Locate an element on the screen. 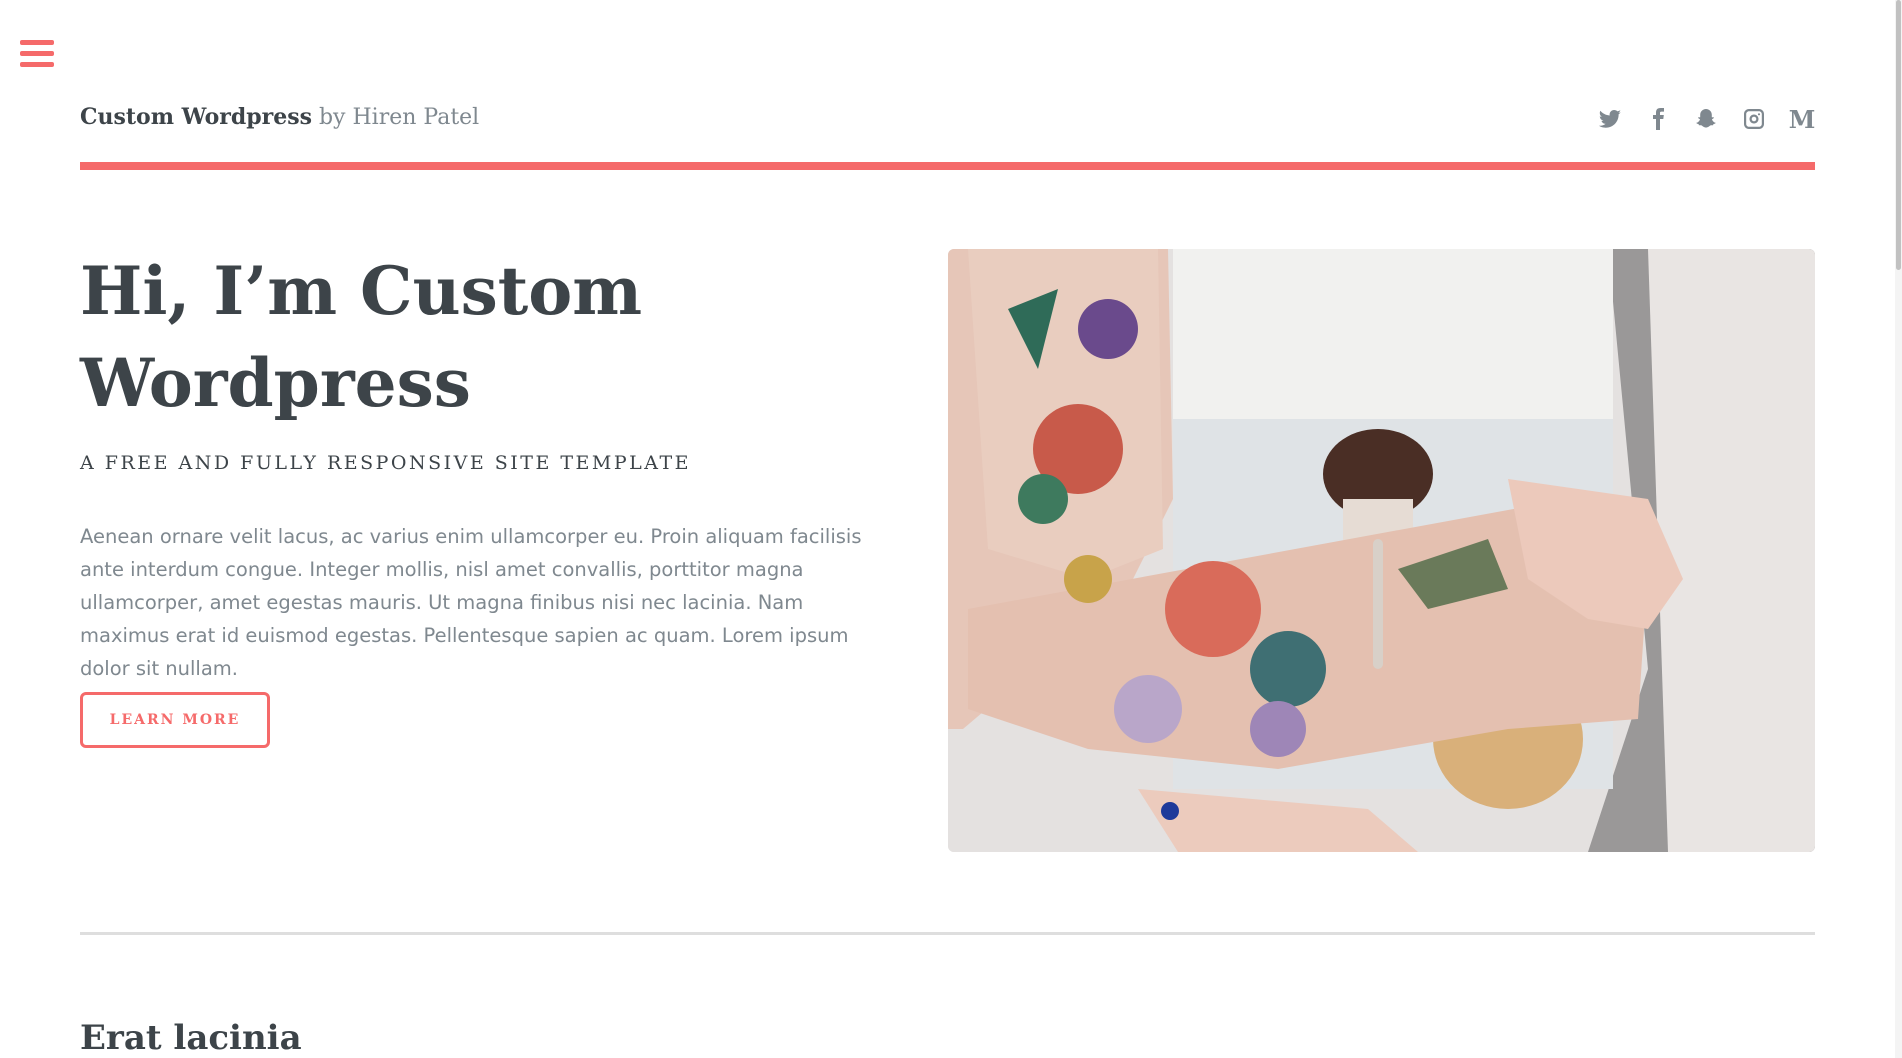 The image size is (1902, 1058). social-links: M is located at coordinates (1706, 119).